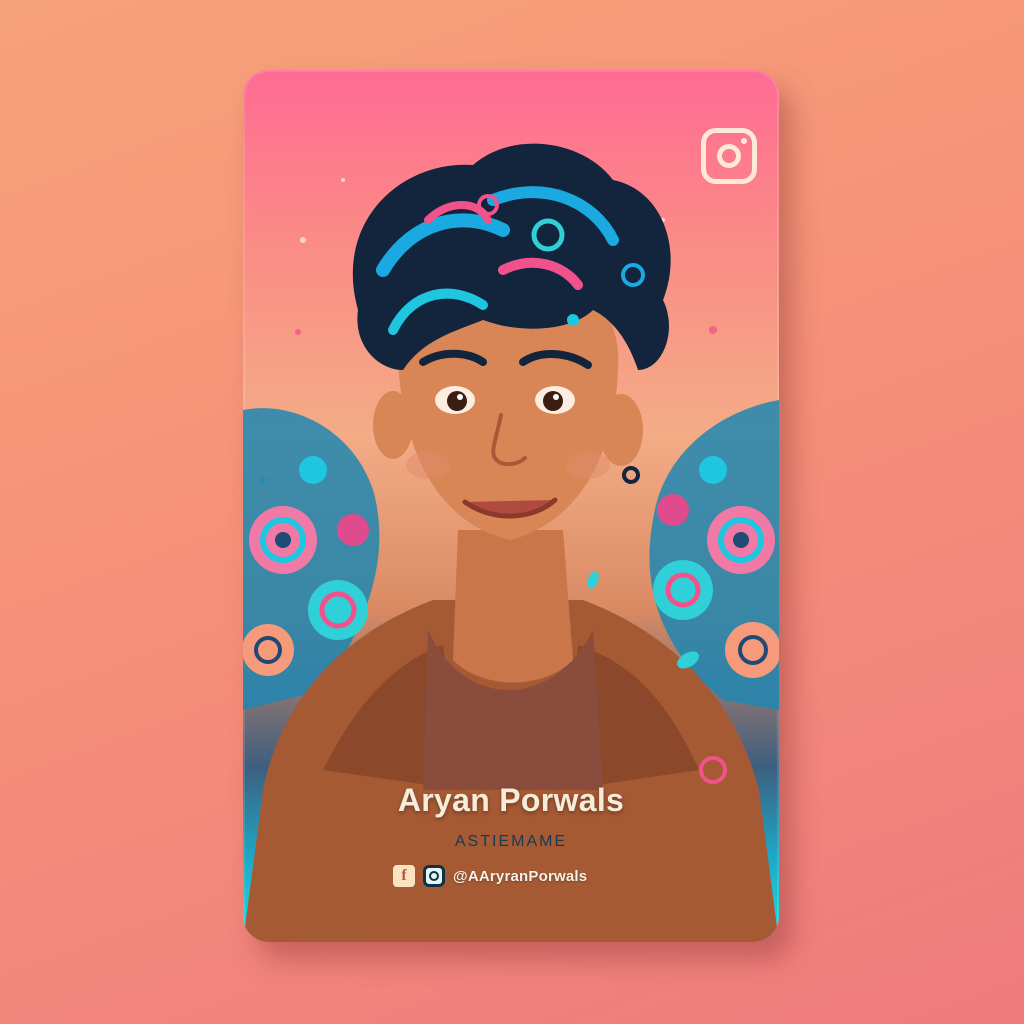 The height and width of the screenshot is (1024, 1024). I want to click on social-row: f @AAryranPorwals, so click(490, 876).